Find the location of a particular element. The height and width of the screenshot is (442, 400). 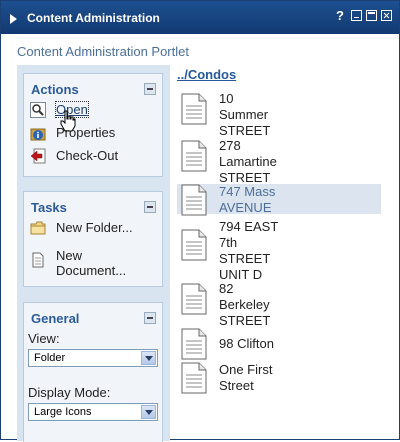

file-item: 10 Summer STREET is located at coordinates (279, 115).